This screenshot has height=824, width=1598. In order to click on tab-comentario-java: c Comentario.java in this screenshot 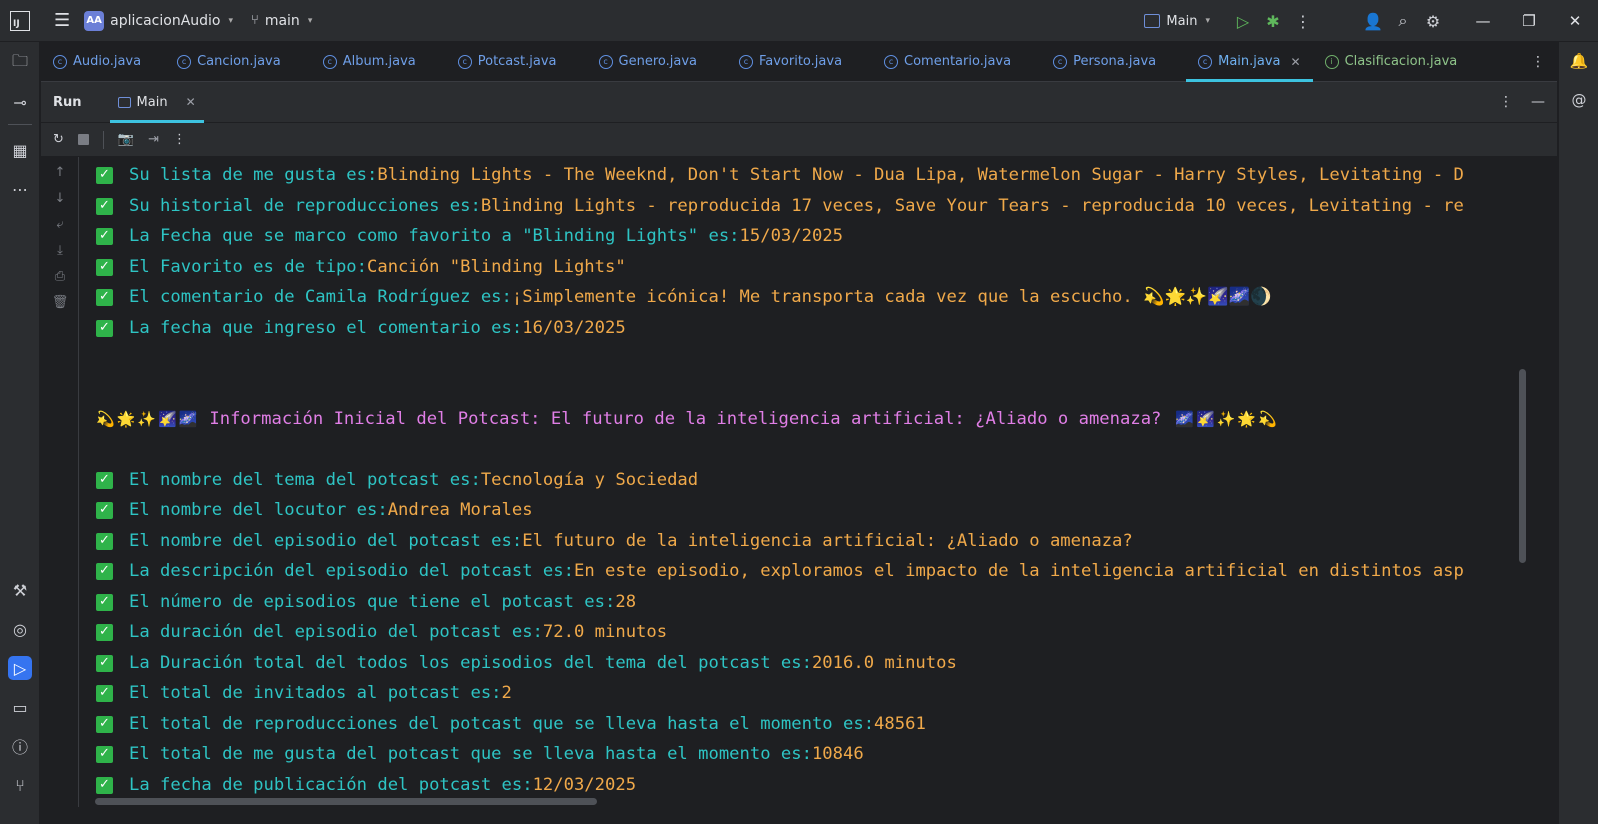, I will do `click(947, 62)`.